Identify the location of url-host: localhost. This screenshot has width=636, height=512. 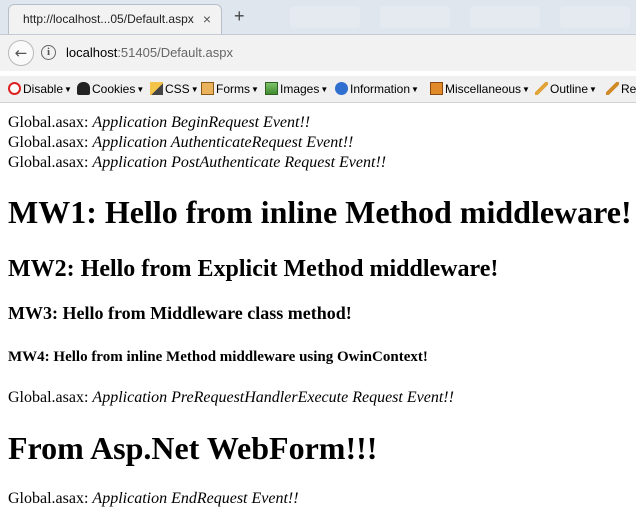
(92, 52).